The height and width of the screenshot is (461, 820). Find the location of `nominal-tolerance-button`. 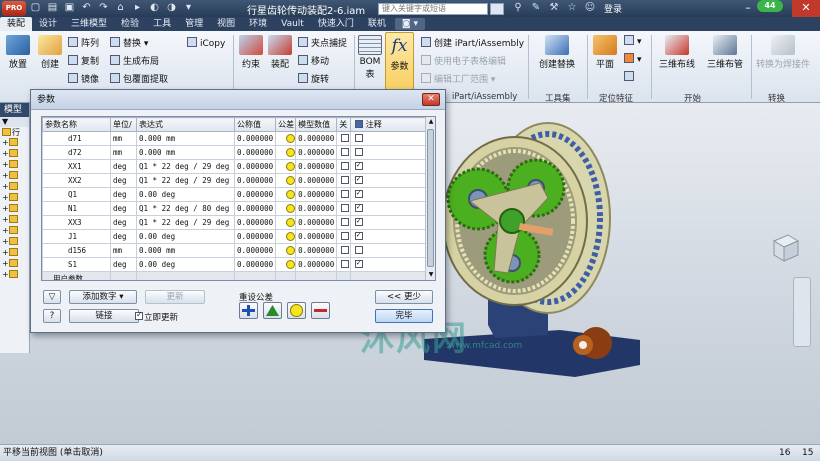

nominal-tolerance-button is located at coordinates (296, 310).